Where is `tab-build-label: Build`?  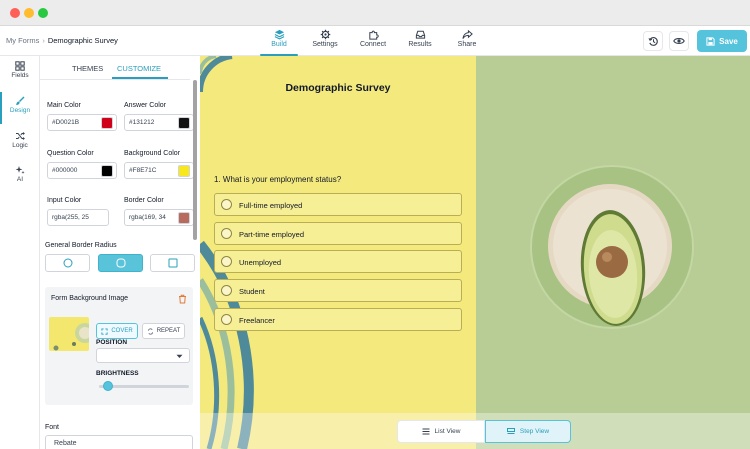 tab-build-label: Build is located at coordinates (279, 44).